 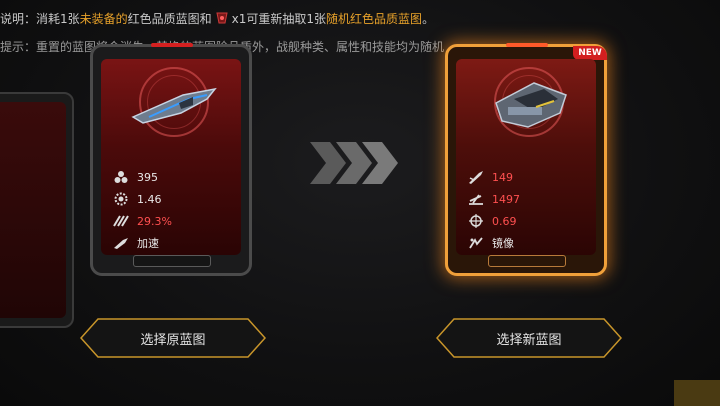 I want to click on card-face: 395 1.46 29.3% 加速, so click(x=171, y=157).